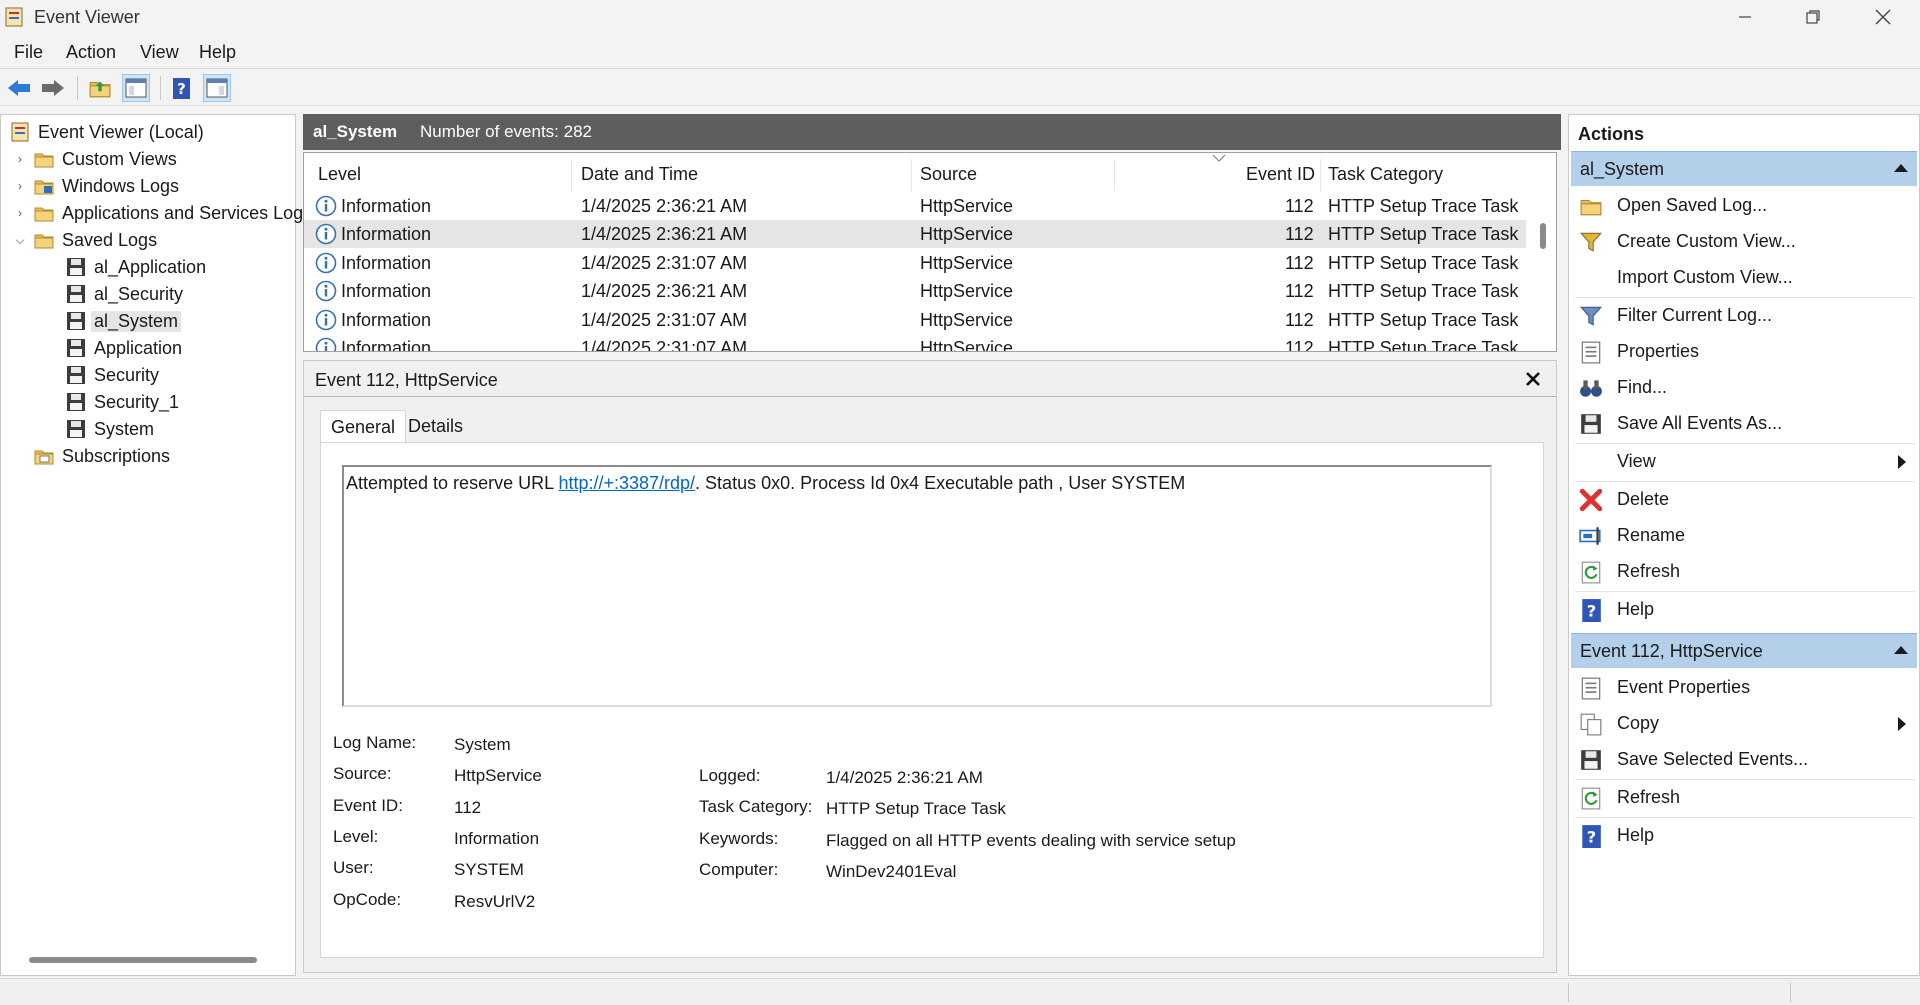  Describe the element at coordinates (139, 293) in the screenshot. I see `tree-item-label: al_Security` at that location.